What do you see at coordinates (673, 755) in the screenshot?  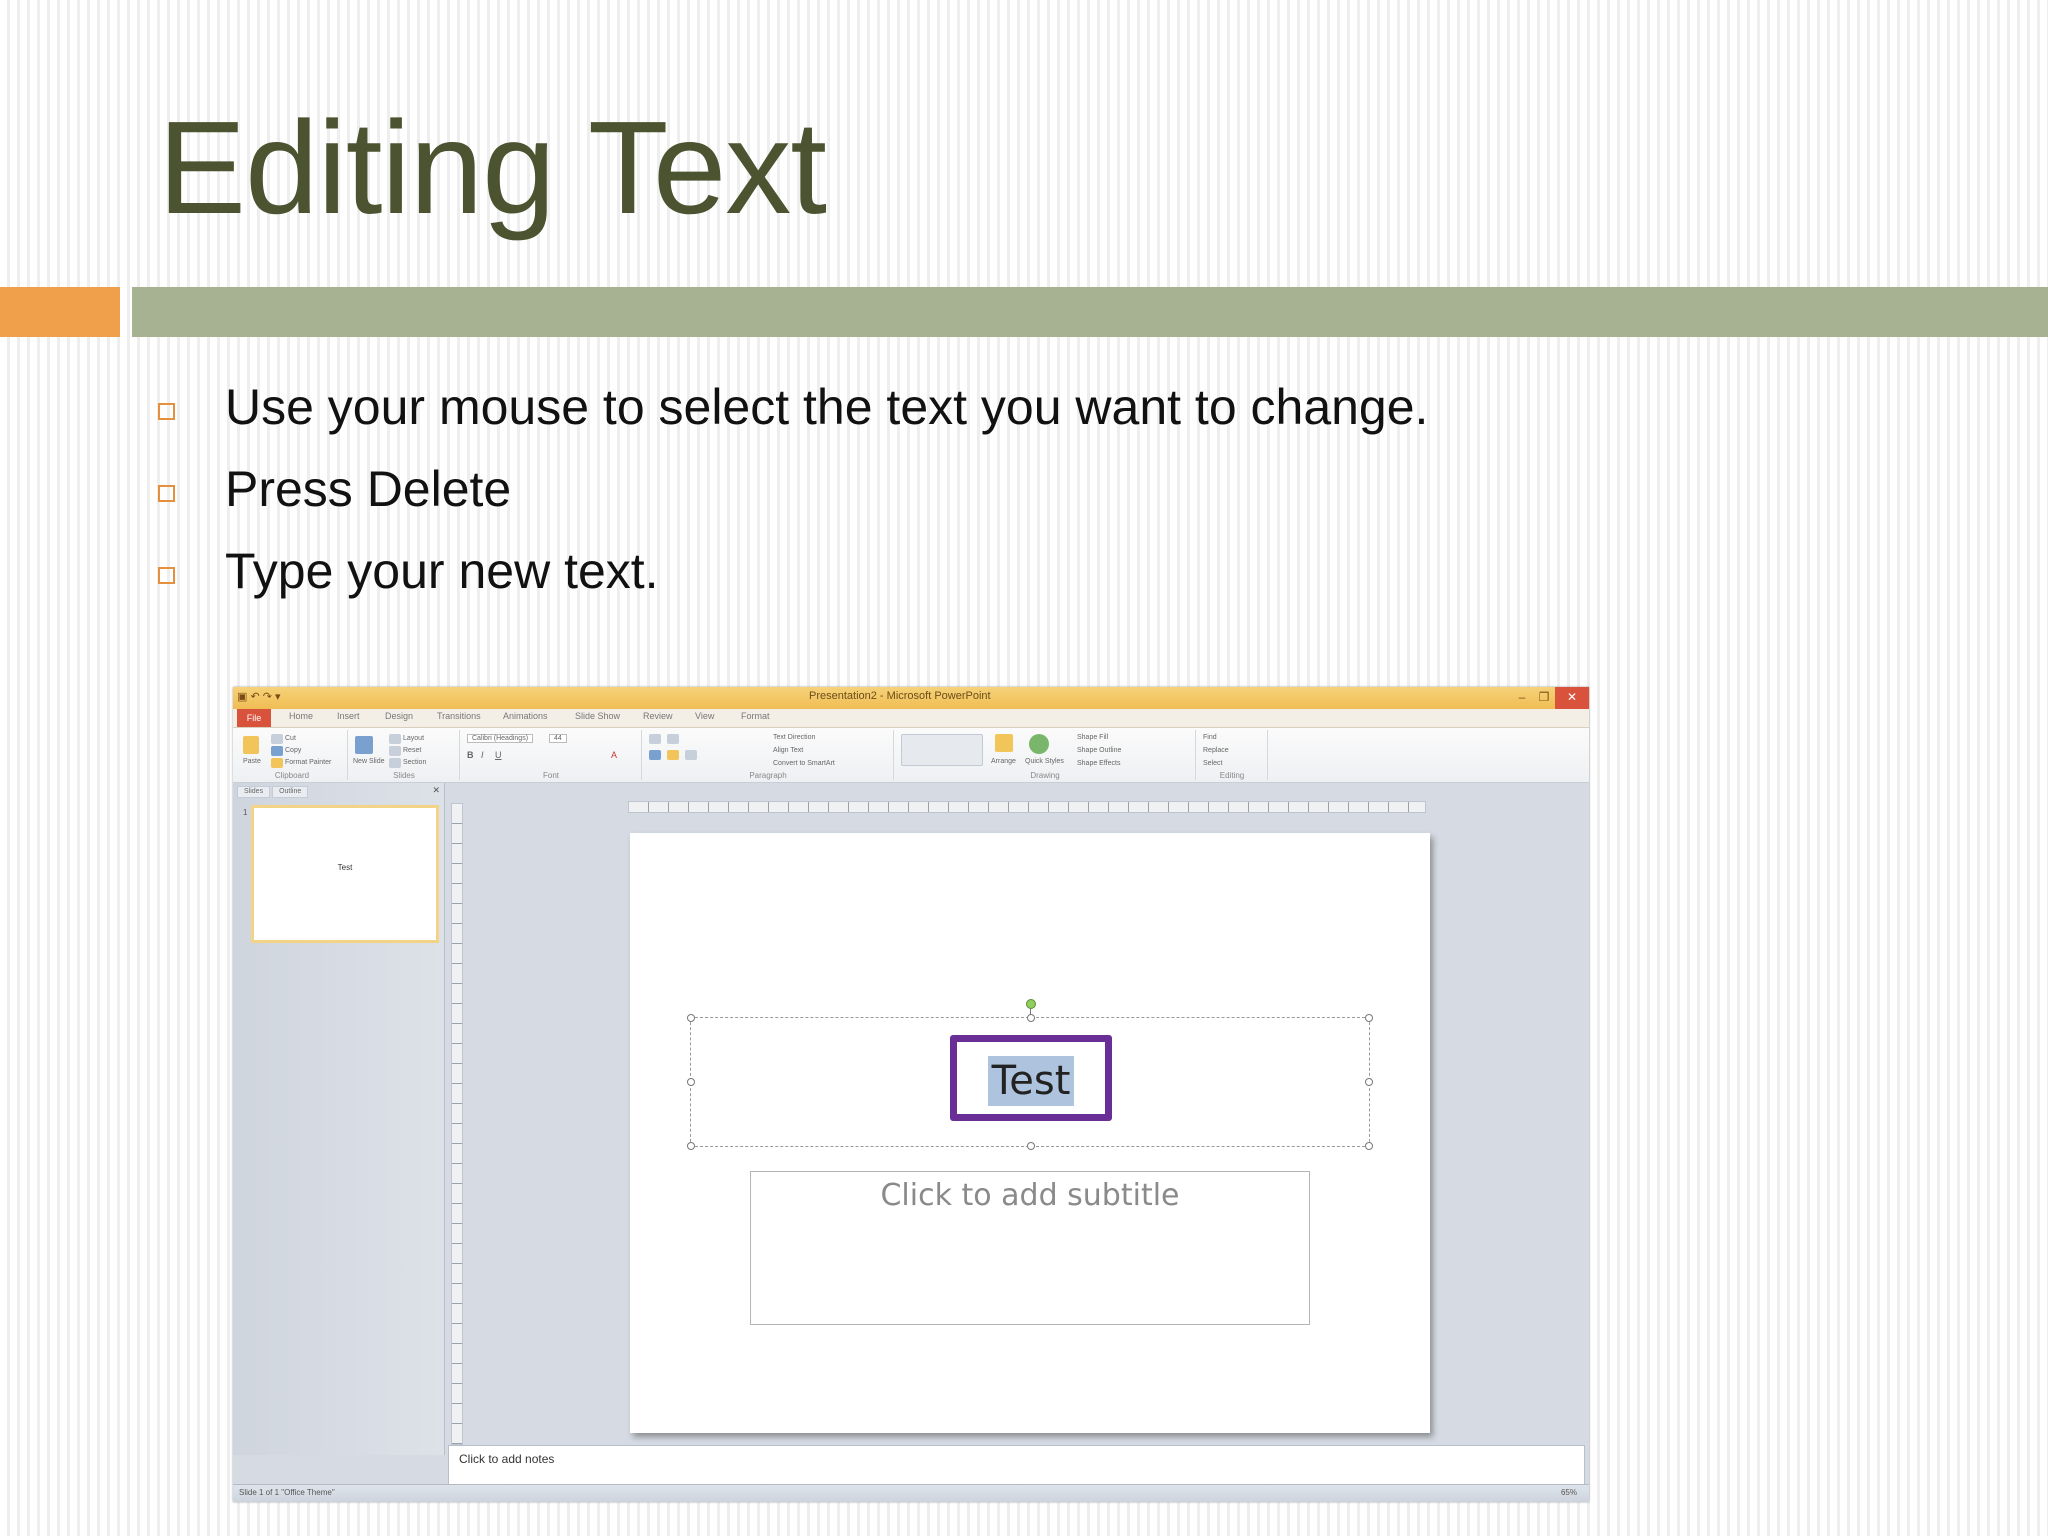 I see `align-center-icon` at bounding box center [673, 755].